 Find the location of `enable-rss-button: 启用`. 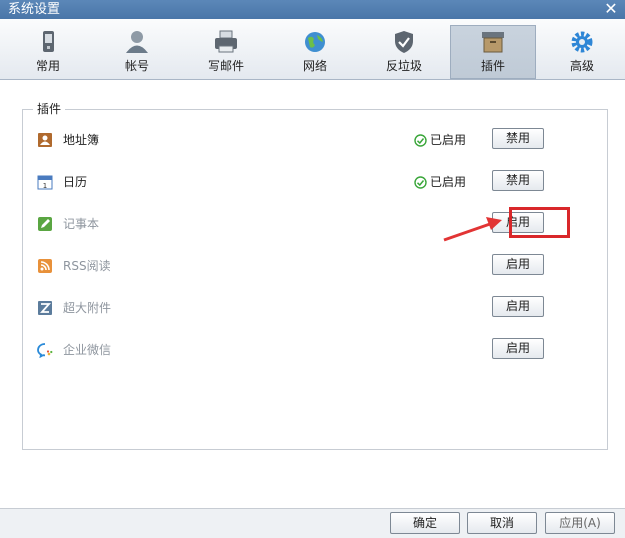

enable-rss-button: 启用 is located at coordinates (518, 264).